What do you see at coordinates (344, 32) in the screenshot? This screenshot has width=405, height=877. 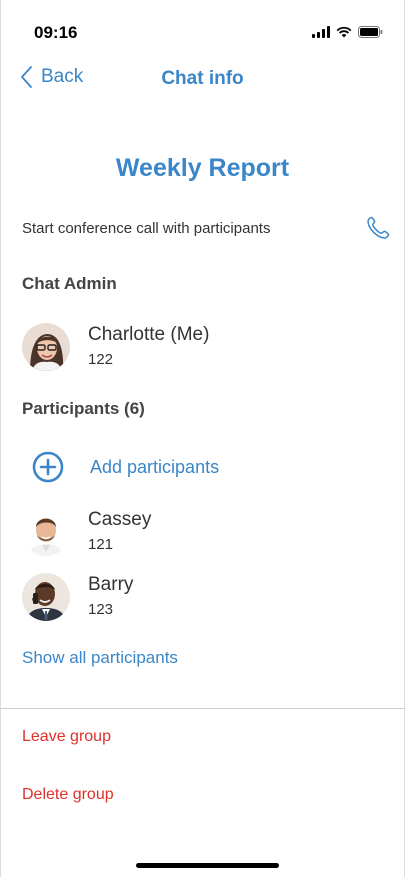 I see `wifi-icon` at bounding box center [344, 32].